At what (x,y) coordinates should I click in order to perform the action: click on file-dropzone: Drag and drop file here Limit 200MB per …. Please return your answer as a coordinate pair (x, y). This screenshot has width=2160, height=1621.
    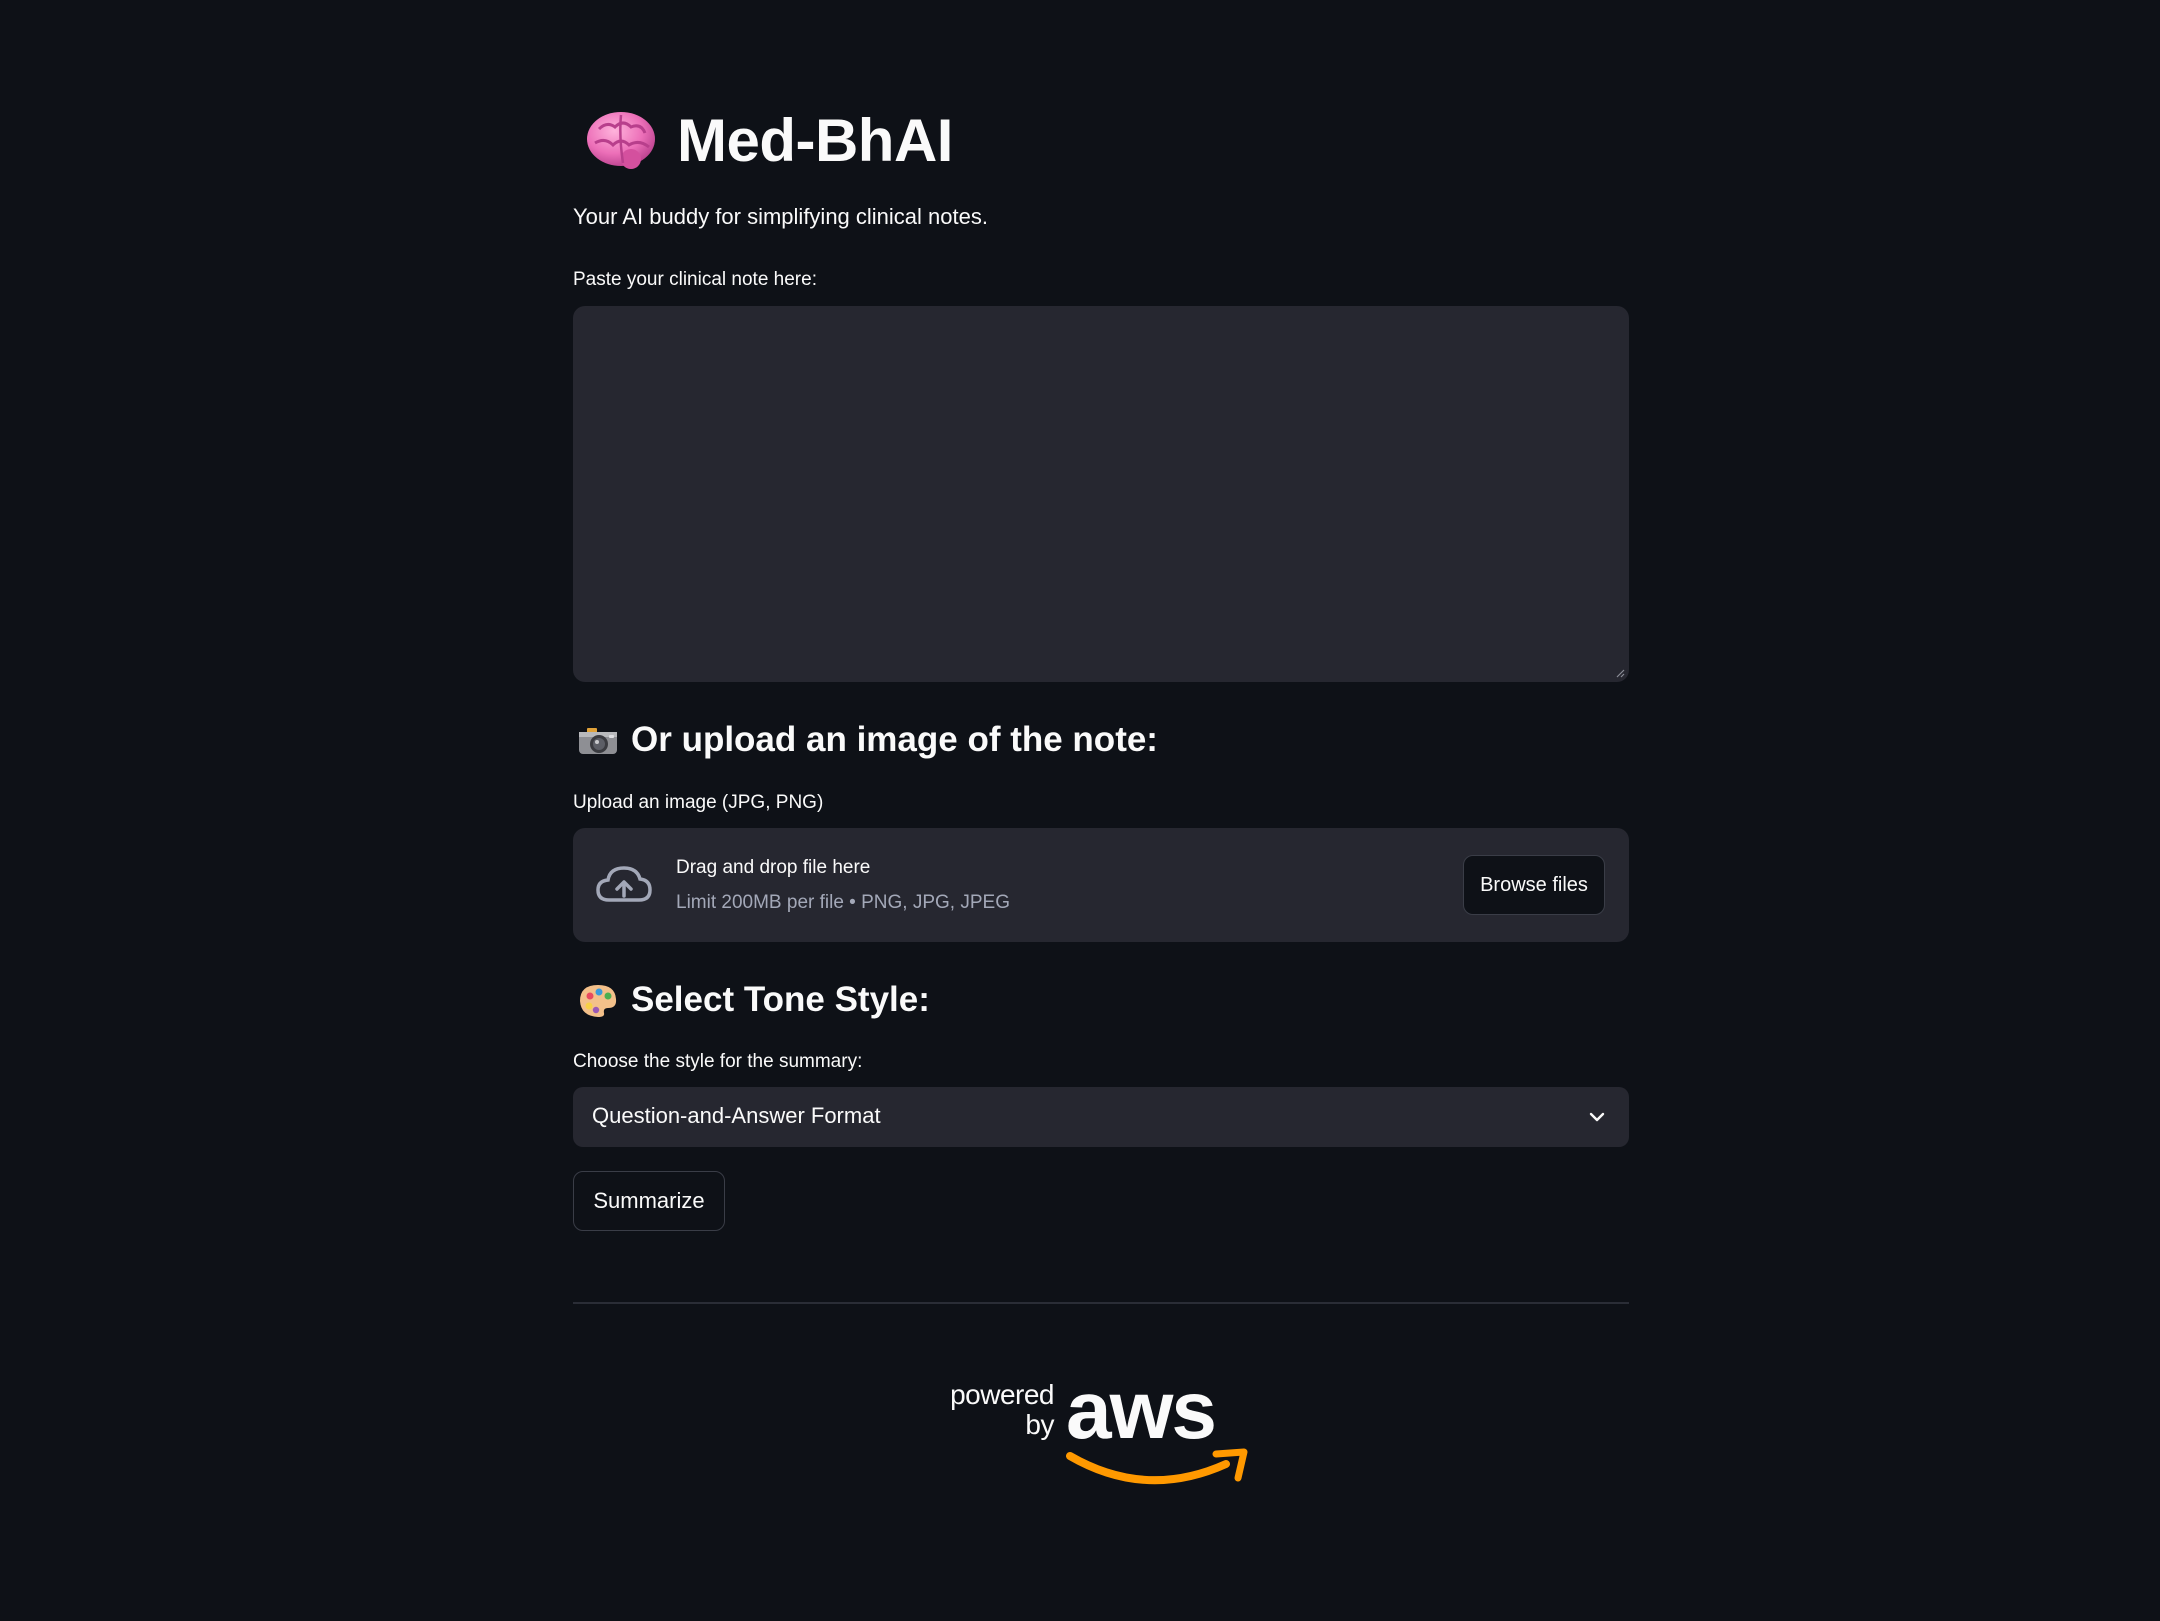
    Looking at the image, I should click on (1101, 885).